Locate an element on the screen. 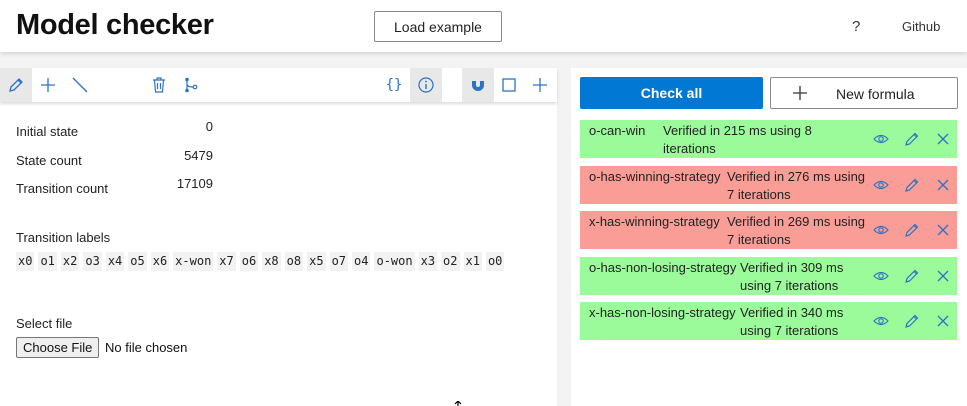 The image size is (967, 406). branch-icon is located at coordinates (191, 85).